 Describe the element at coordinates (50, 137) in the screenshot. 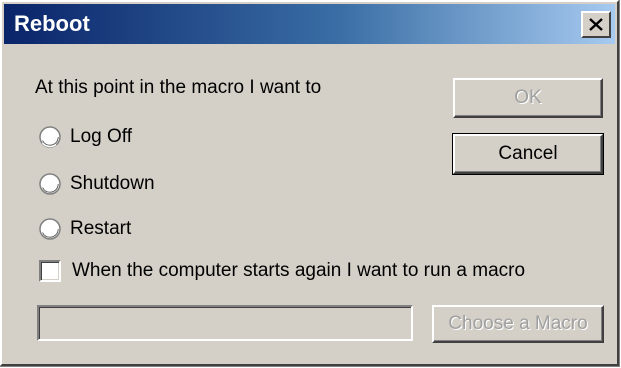

I see `radio-log-off` at that location.